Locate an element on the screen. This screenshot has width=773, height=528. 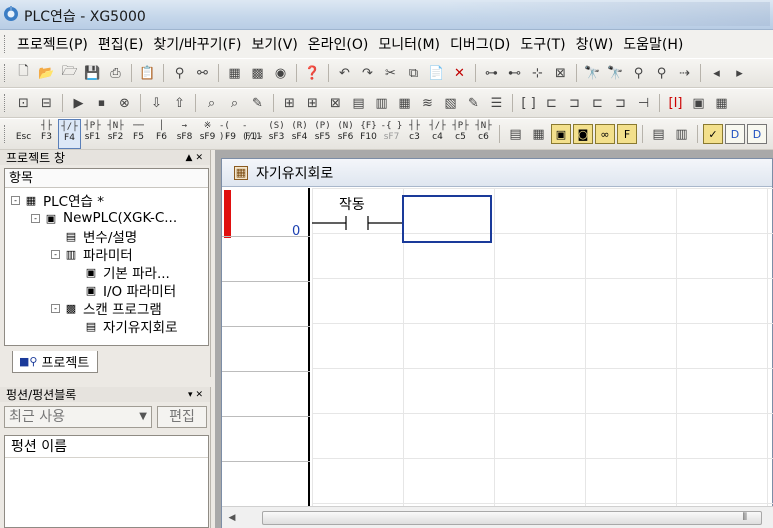
tree-item: - ▩ 스캔 프로그램 is located at coordinates (106, 308).